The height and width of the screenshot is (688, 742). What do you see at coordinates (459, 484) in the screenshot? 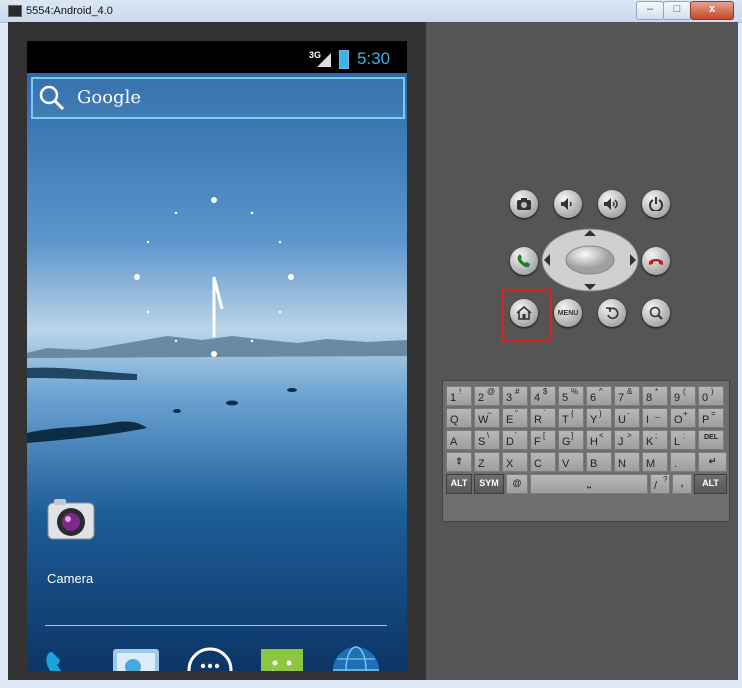
I see `alt-key-left: ALT` at bounding box center [459, 484].